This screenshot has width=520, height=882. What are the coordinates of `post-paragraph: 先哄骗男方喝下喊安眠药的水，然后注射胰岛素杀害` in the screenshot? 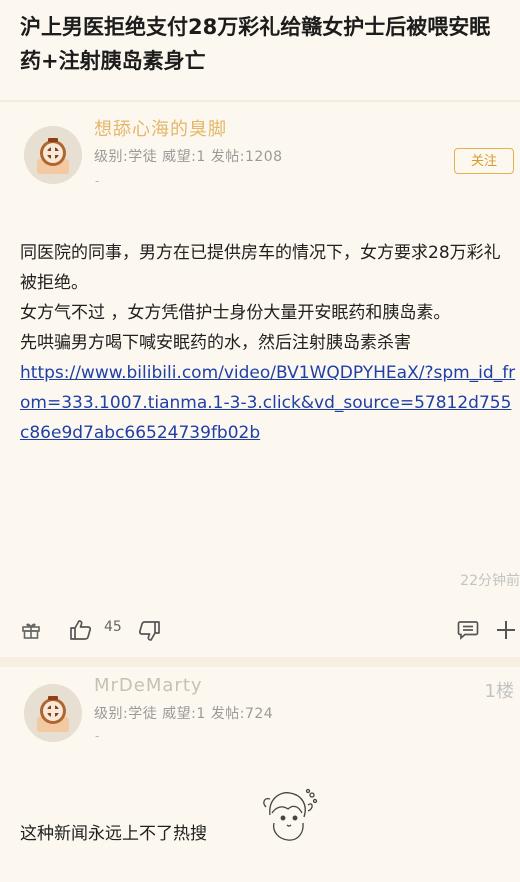 It's located at (215, 343).